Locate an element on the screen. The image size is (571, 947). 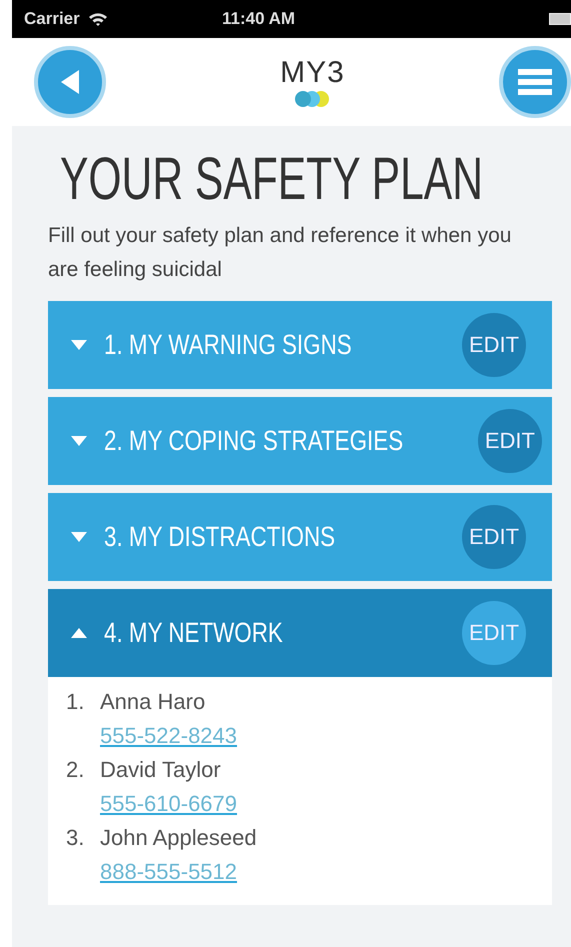
list-number: 1. is located at coordinates (76, 702).